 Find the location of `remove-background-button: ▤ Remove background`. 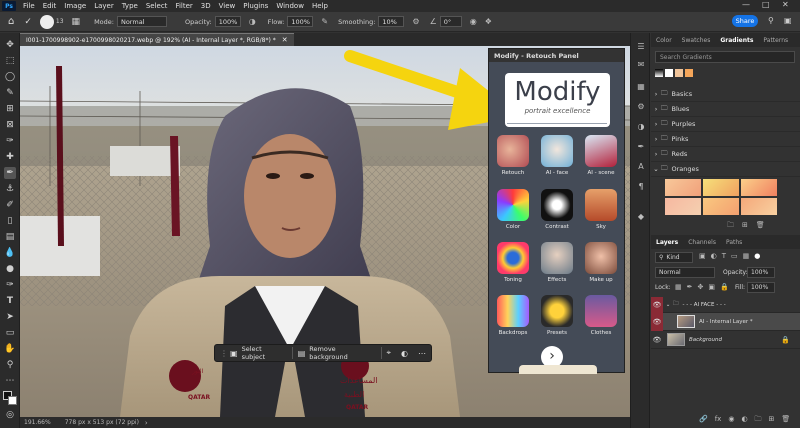

remove-background-button: ▤ Remove background is located at coordinates (337, 353).